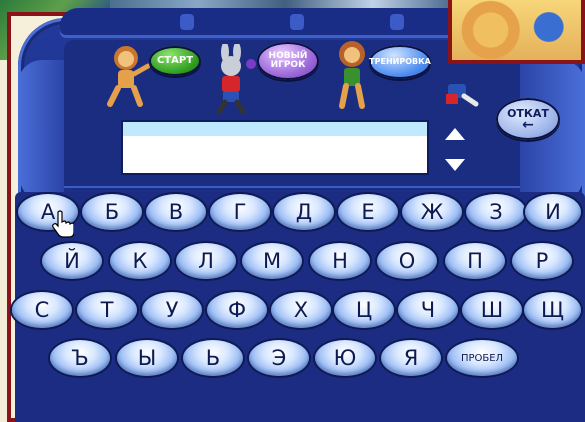 The height and width of the screenshot is (422, 585). What do you see at coordinates (407, 261) in the screenshot?
I see `key-o: О` at bounding box center [407, 261].